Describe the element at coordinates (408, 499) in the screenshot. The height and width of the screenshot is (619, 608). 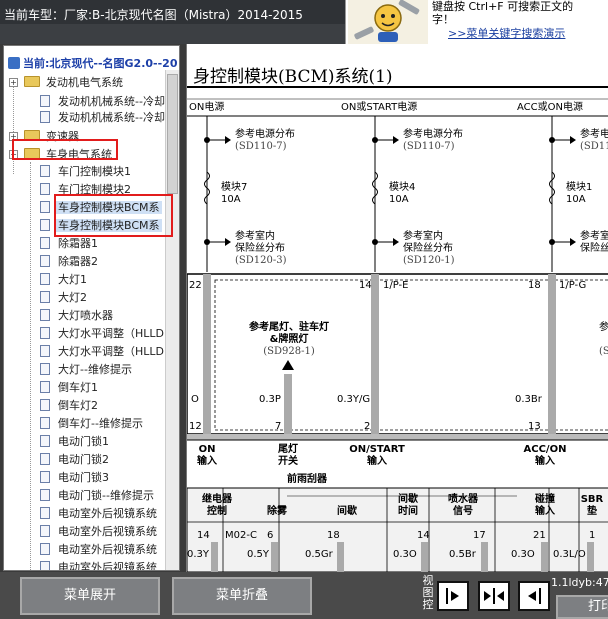
I see `lower-label: 间歇` at that location.